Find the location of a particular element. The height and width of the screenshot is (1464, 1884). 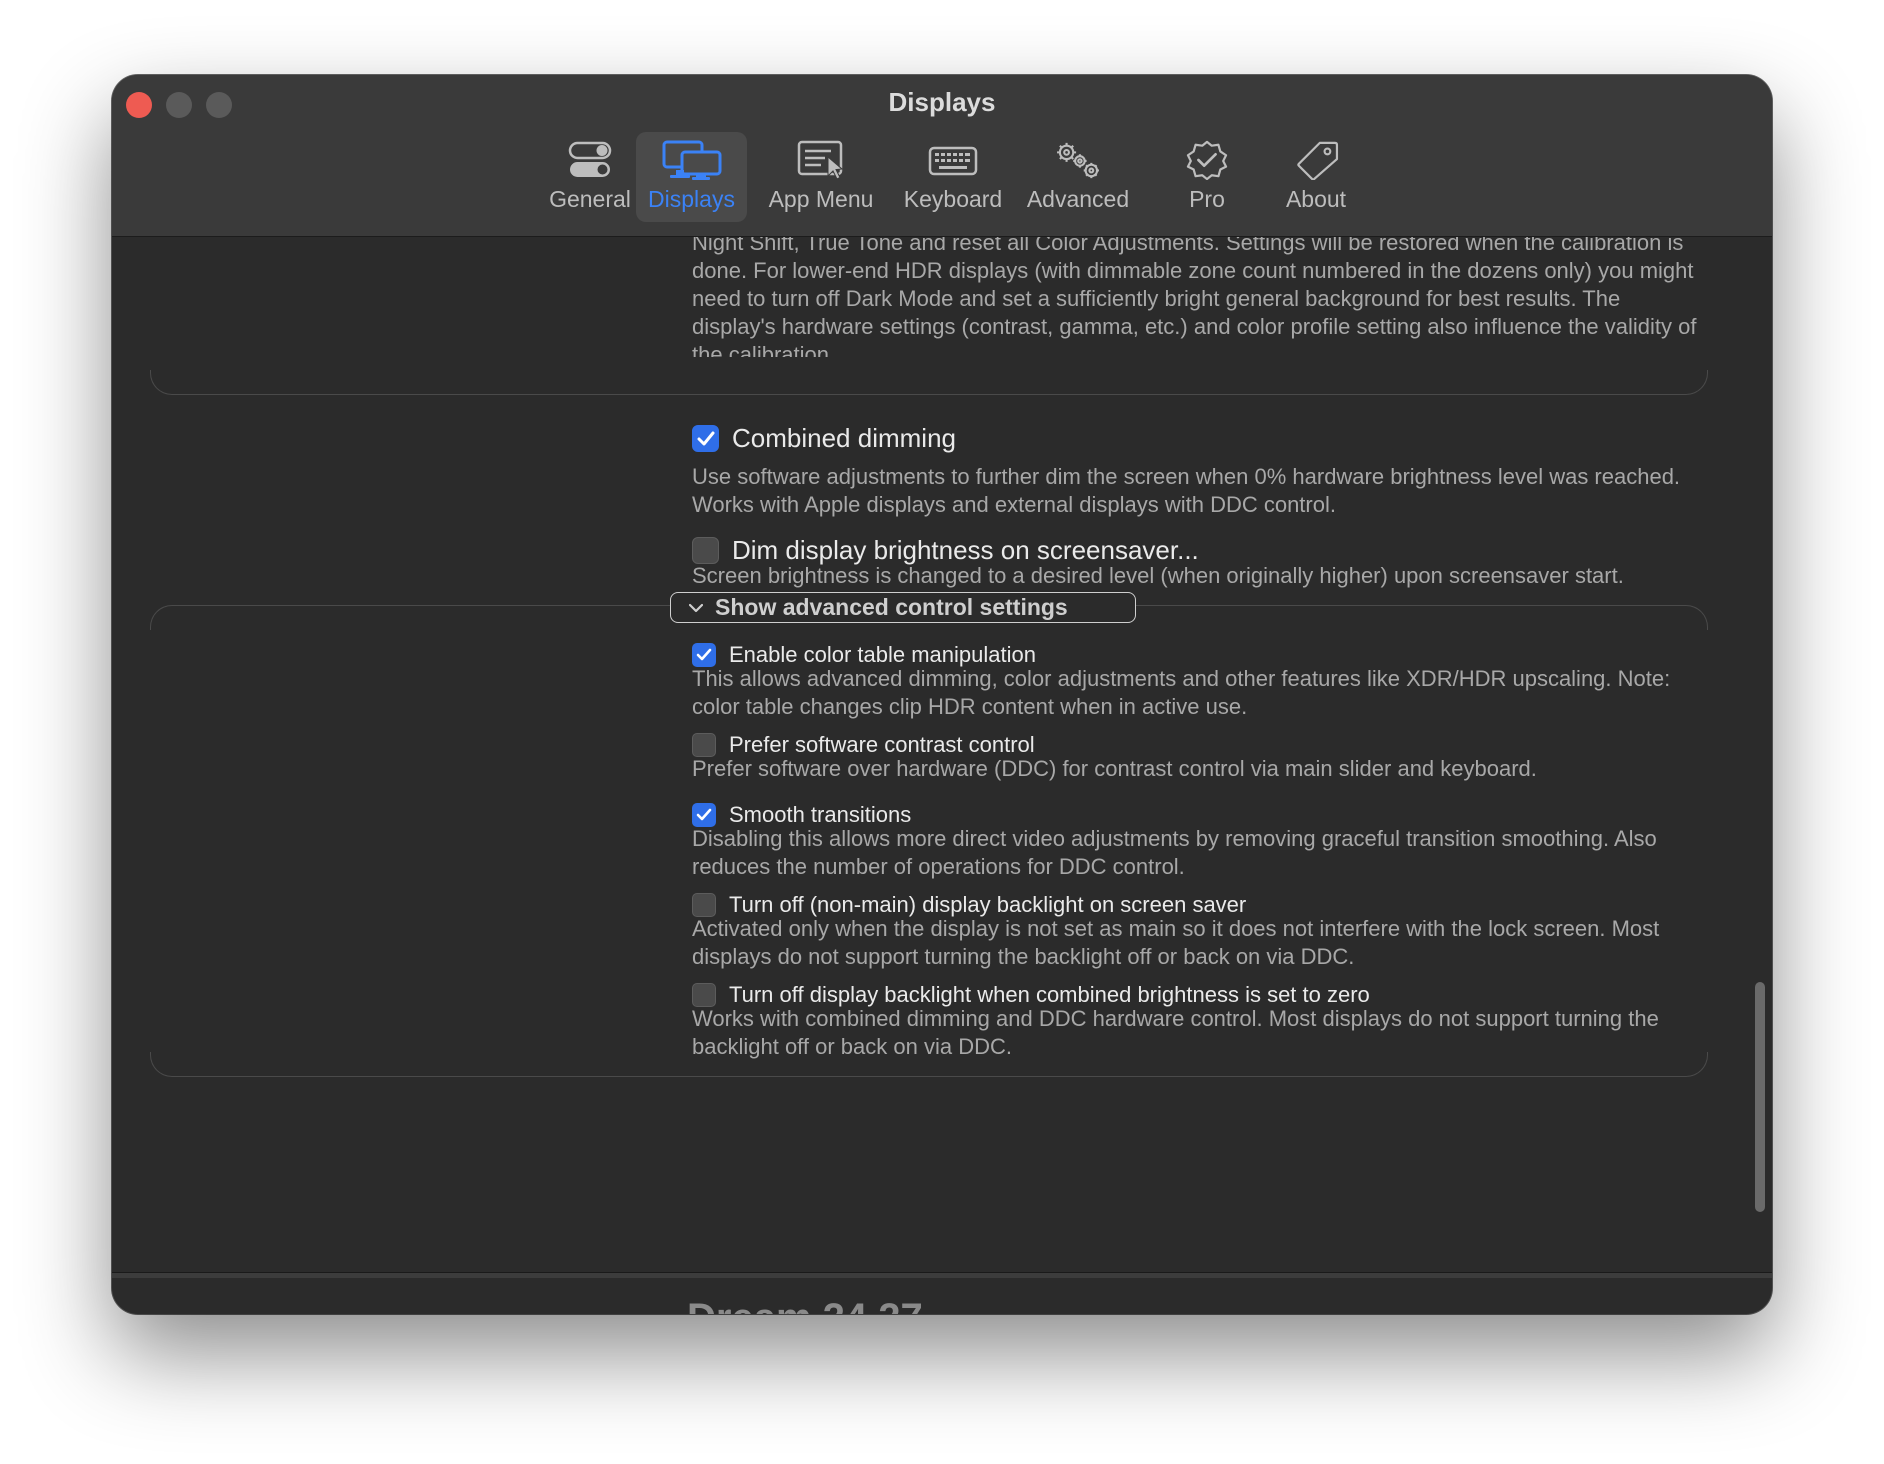

smooth-transitions-checkbox is located at coordinates (704, 815).